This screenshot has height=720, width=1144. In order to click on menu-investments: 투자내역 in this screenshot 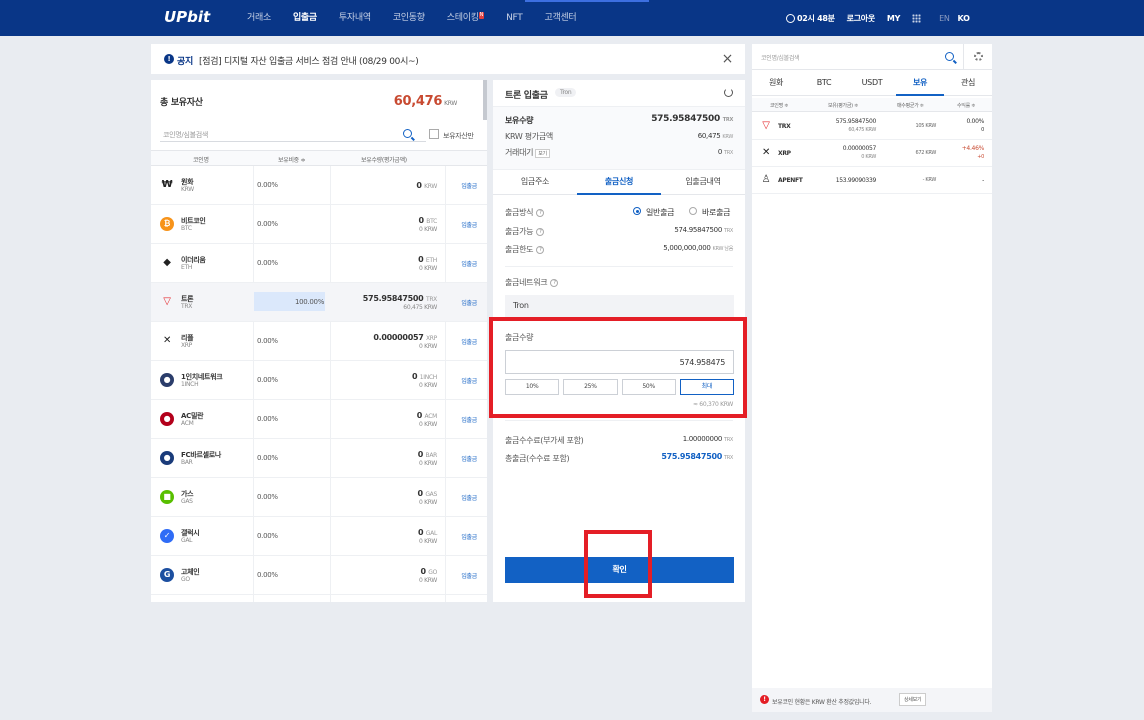, I will do `click(355, 18)`.